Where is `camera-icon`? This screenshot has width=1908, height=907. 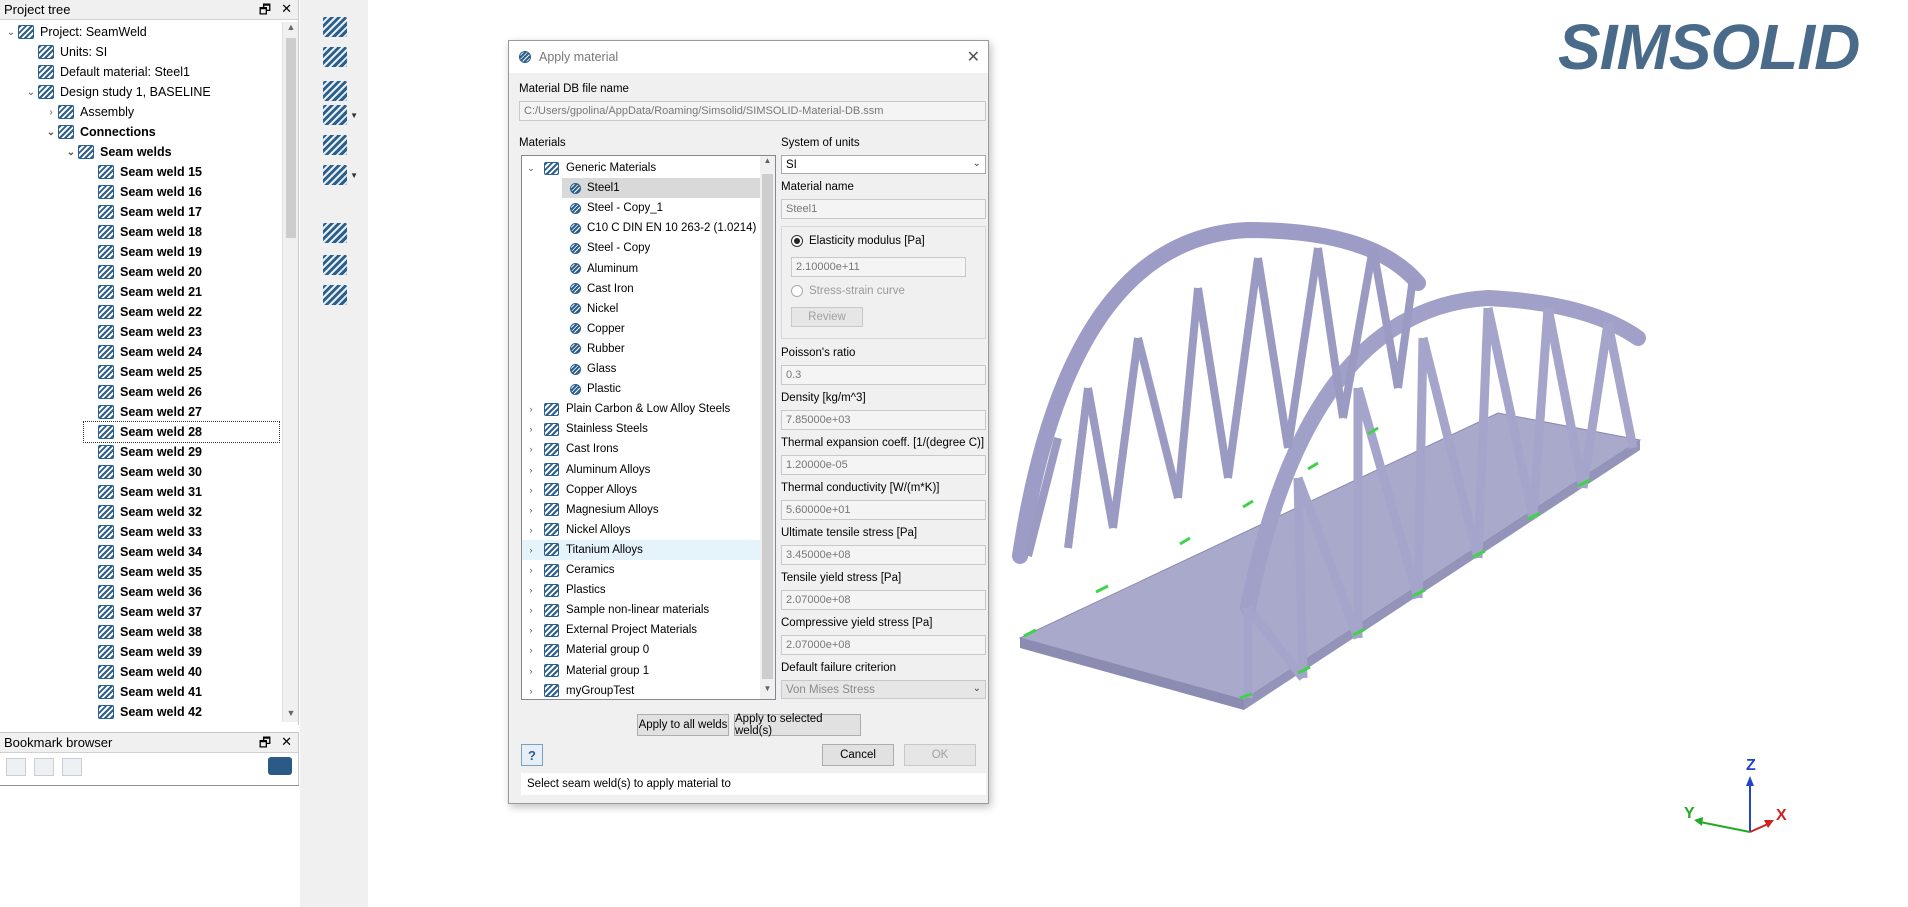
camera-icon is located at coordinates (280, 766).